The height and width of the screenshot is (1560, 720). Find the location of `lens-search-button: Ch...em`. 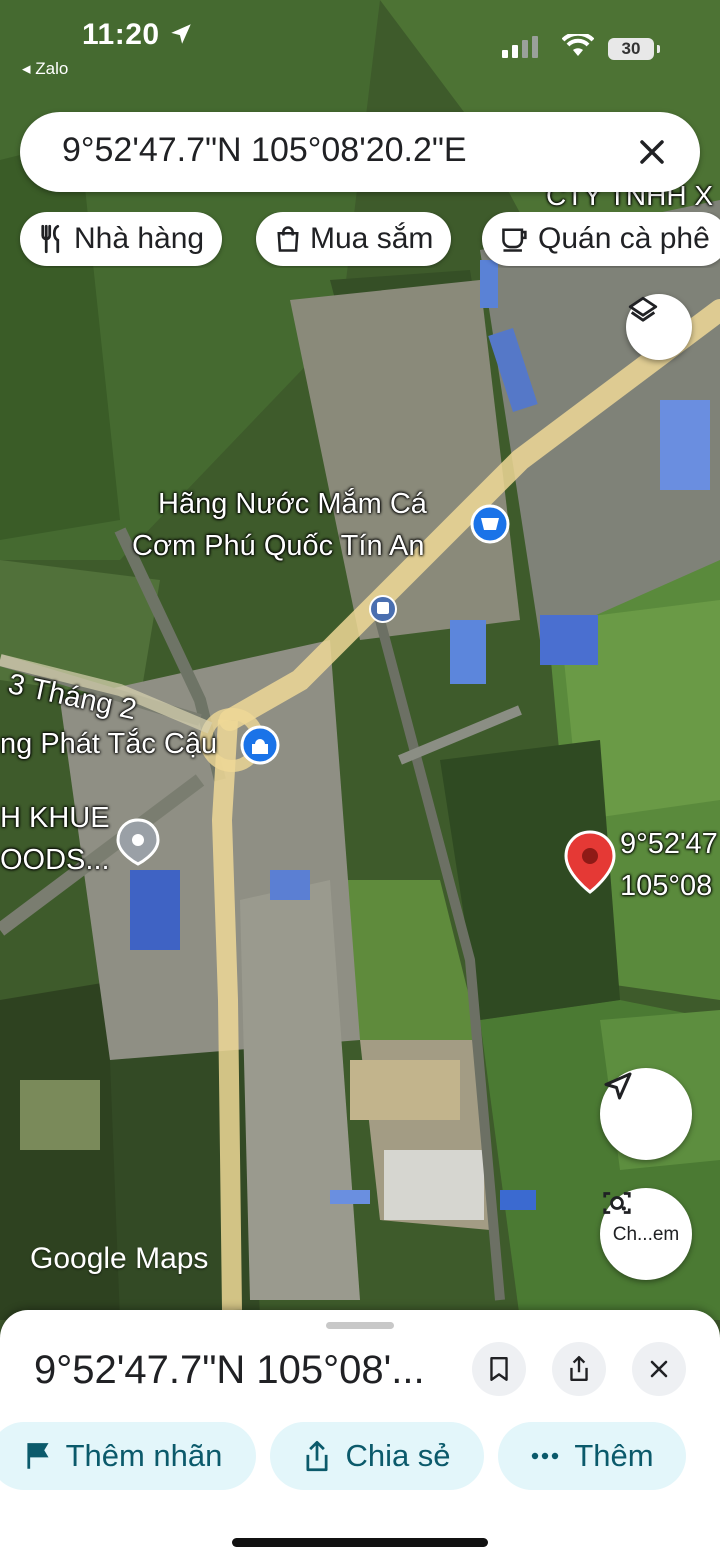

lens-search-button: Ch...em is located at coordinates (646, 1234).